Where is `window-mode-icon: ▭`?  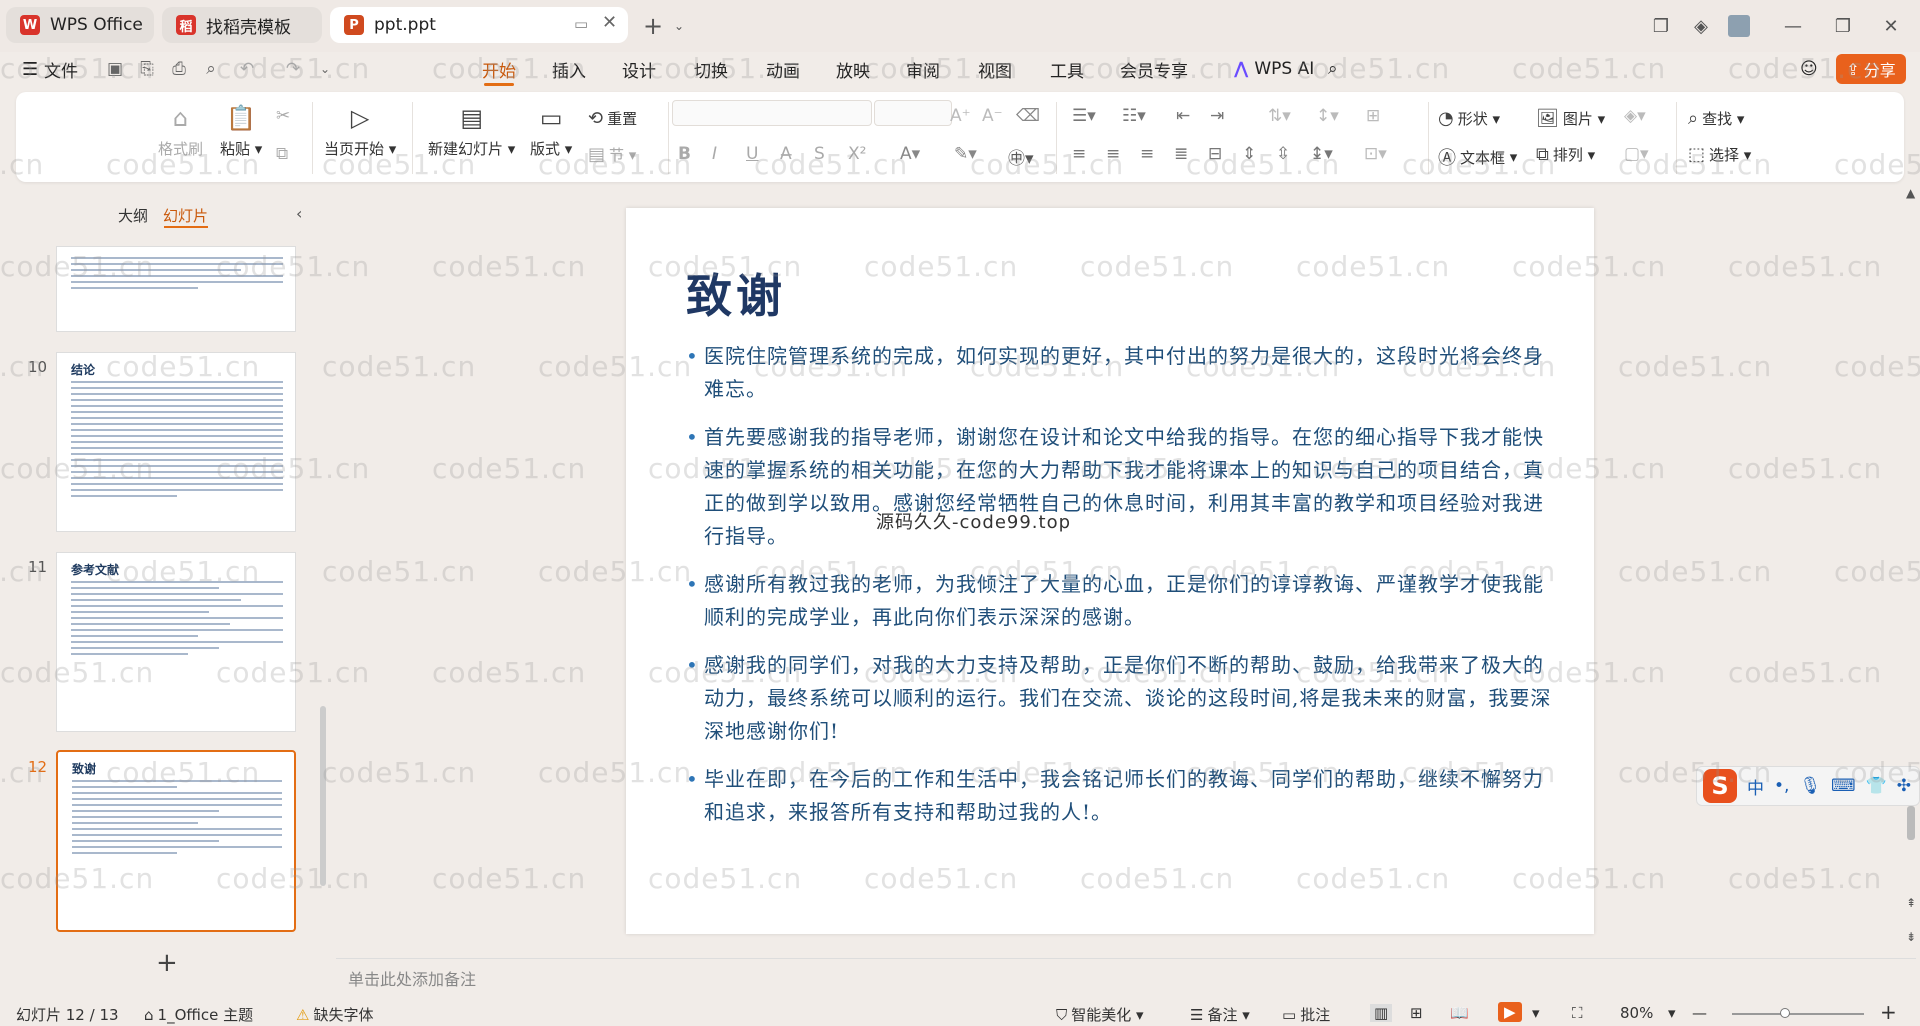 window-mode-icon: ▭ is located at coordinates (581, 24).